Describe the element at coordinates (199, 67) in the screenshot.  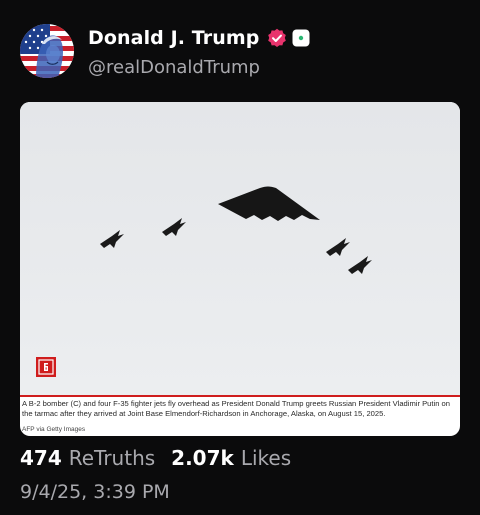
I see `user-handle: @realDonaldTrump` at that location.